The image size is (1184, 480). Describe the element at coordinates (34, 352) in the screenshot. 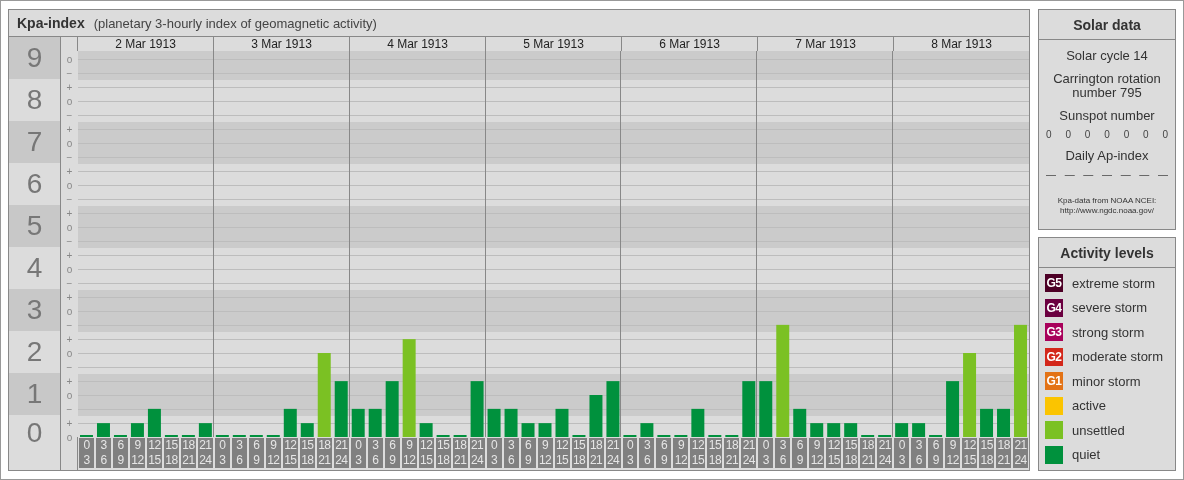

I see `y-axis-label: 2` at that location.